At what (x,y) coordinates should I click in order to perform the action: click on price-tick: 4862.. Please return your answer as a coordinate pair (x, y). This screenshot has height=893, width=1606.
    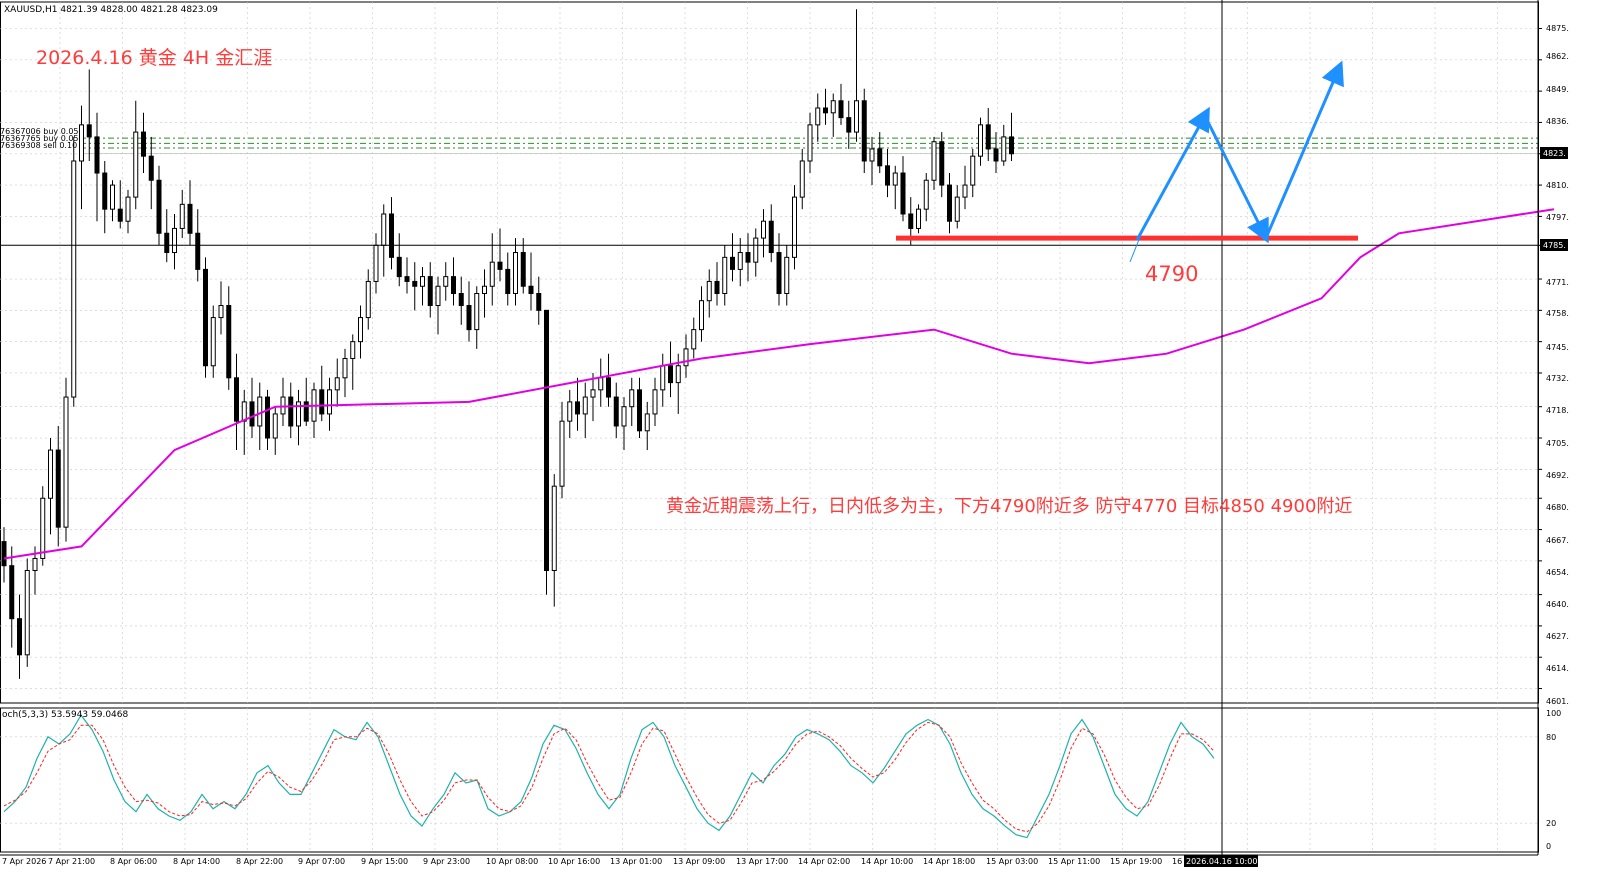
    Looking at the image, I should click on (1557, 56).